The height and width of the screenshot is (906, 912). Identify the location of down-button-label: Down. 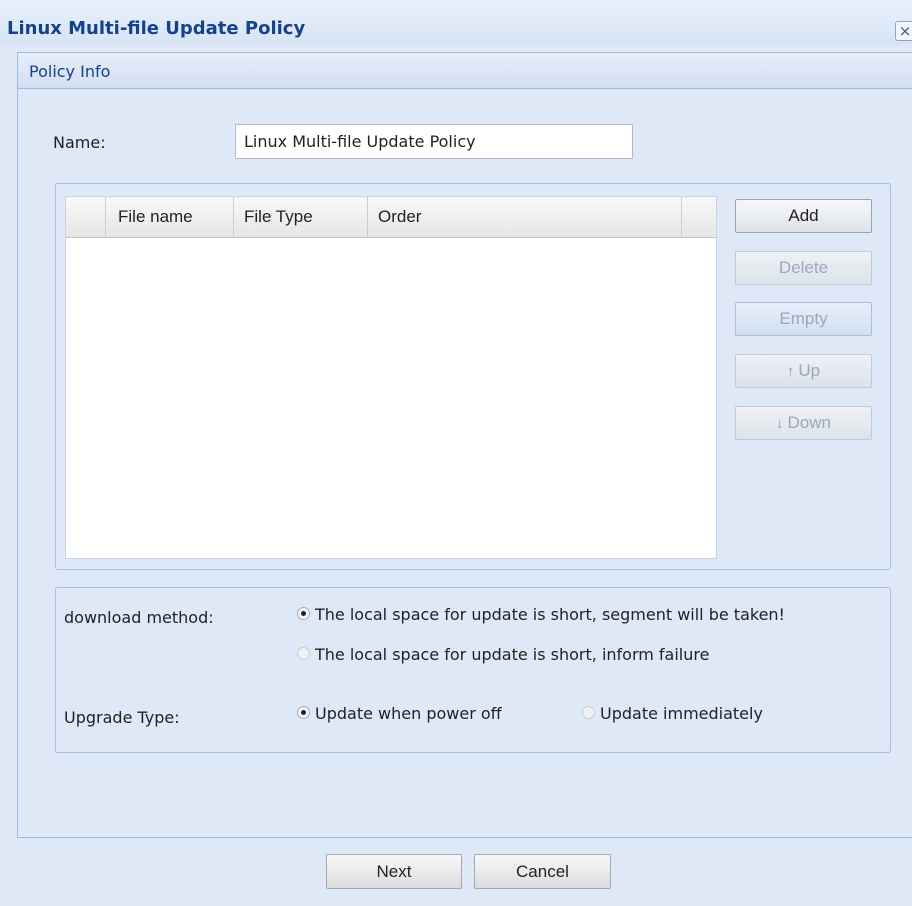
(809, 422).